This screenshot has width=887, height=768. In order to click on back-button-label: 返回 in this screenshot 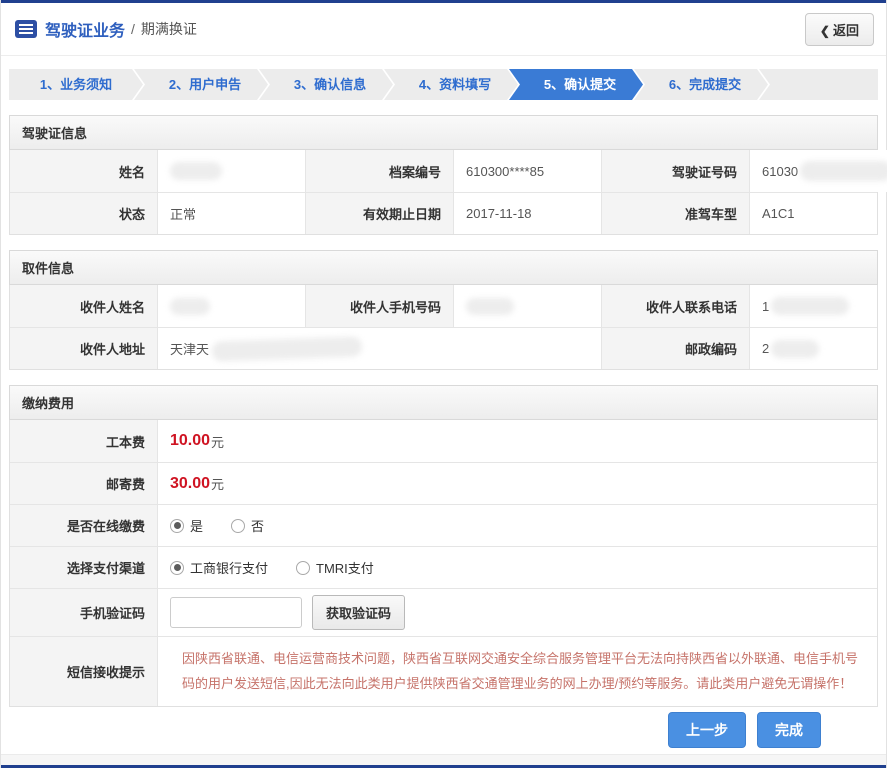, I will do `click(845, 30)`.